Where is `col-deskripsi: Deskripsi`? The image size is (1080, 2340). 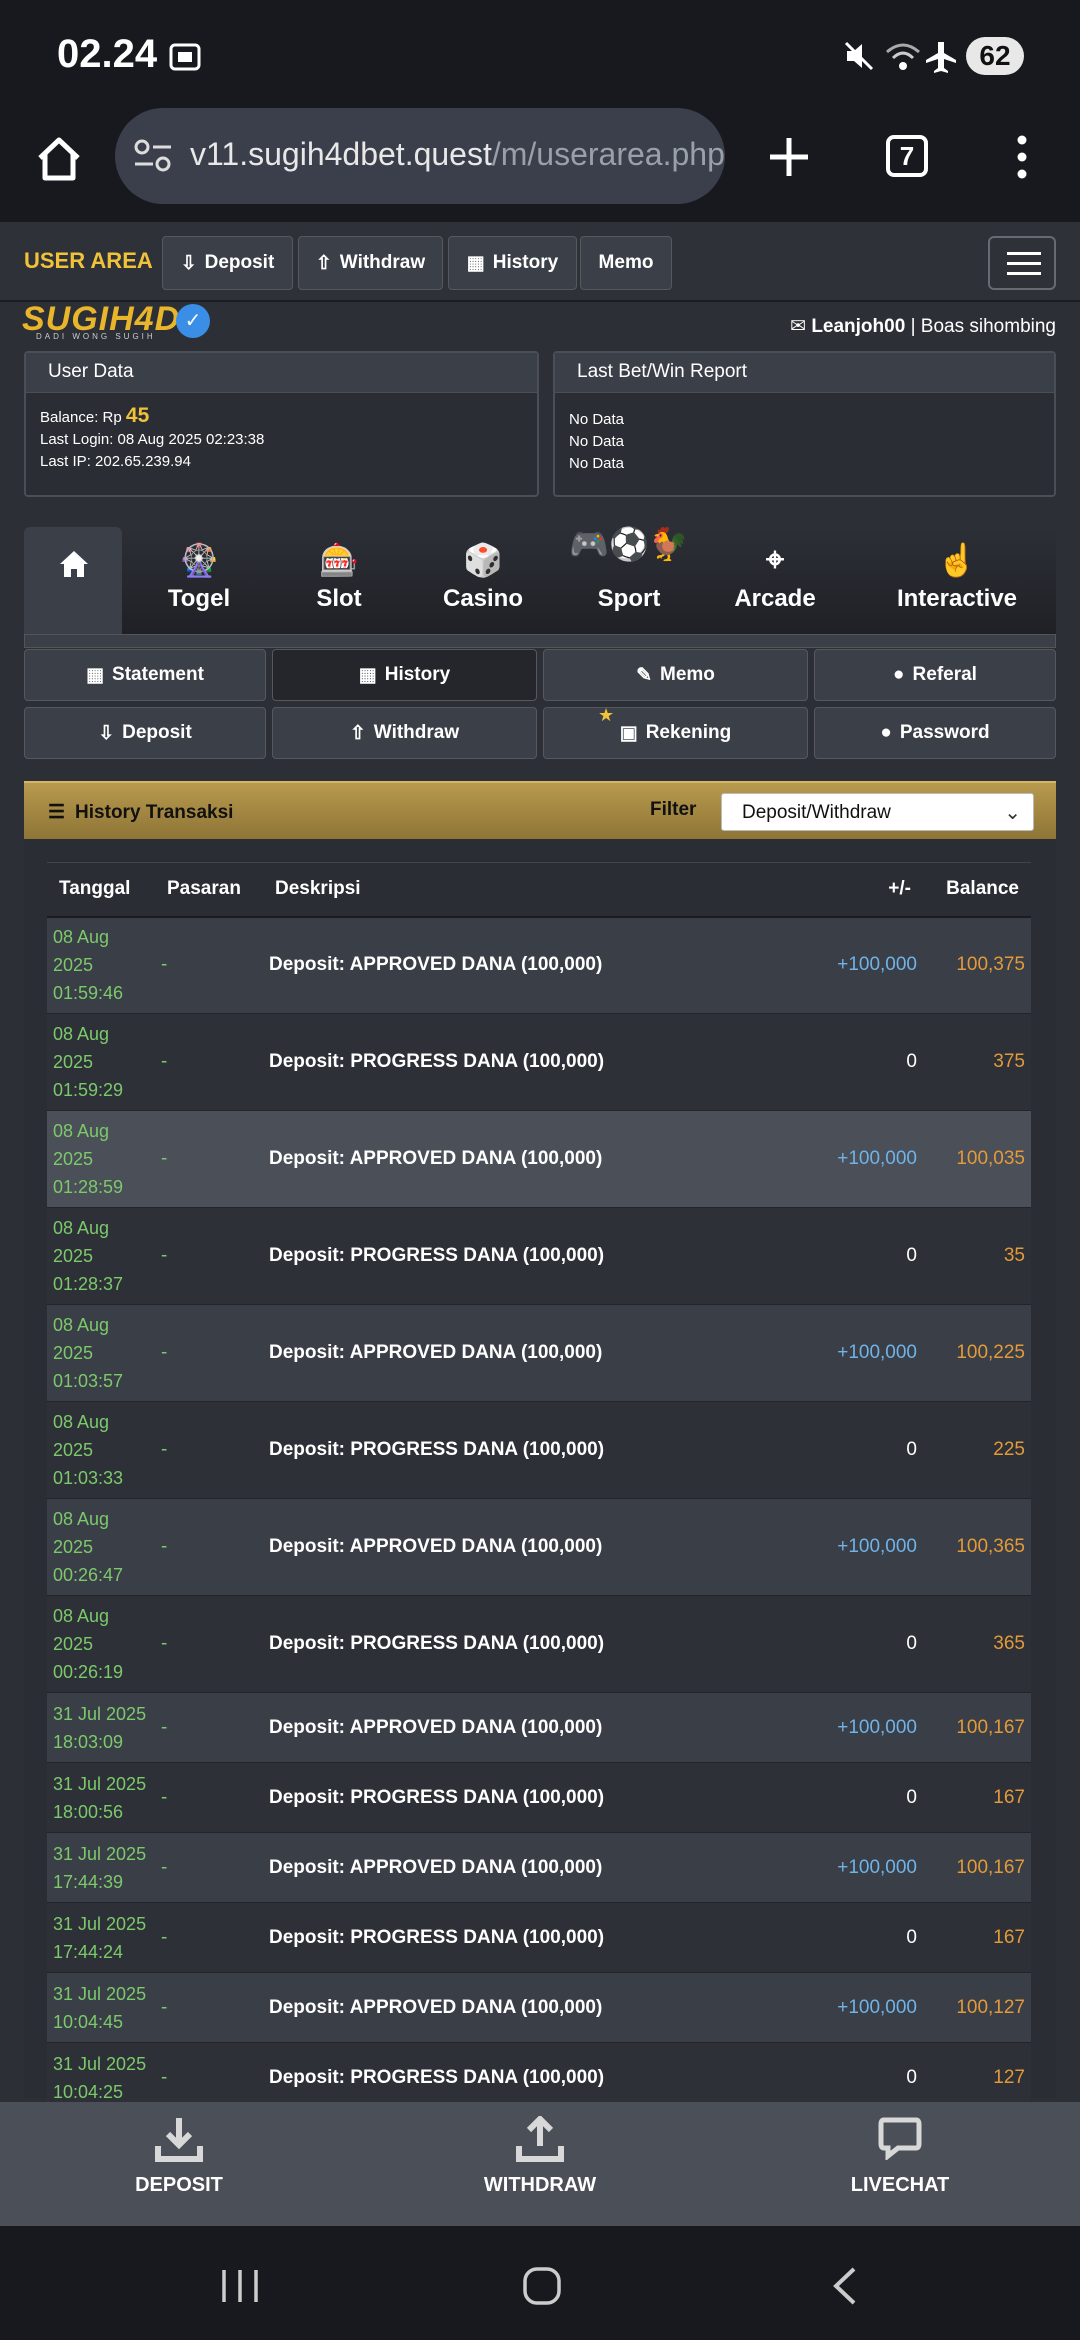
col-deskripsi: Deskripsi is located at coordinates (526, 890).